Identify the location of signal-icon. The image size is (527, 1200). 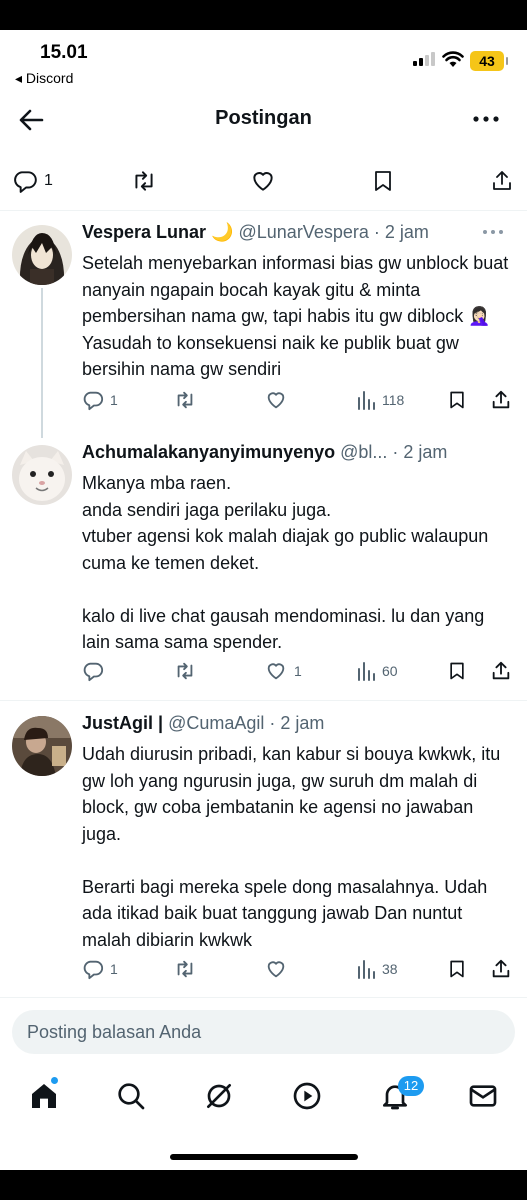
(424, 59).